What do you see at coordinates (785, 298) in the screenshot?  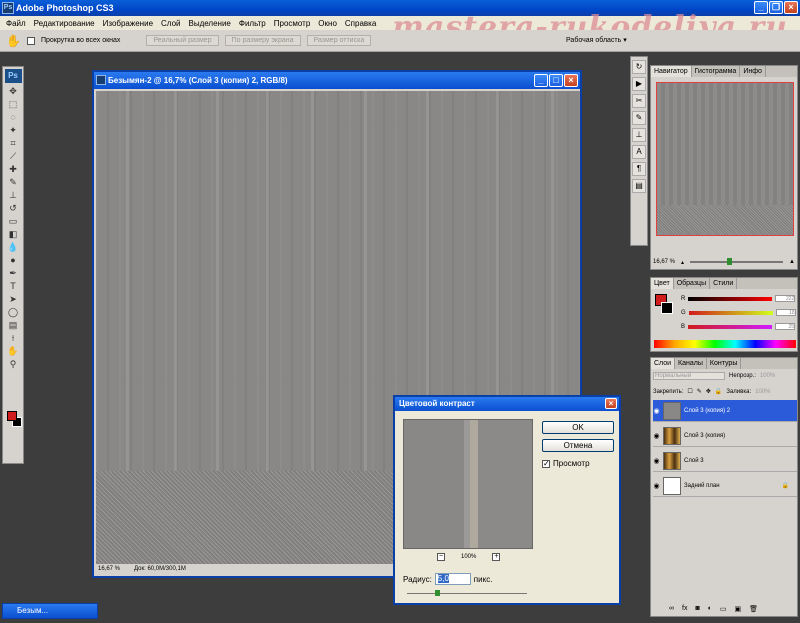 I see `channel-r-value: 222` at bounding box center [785, 298].